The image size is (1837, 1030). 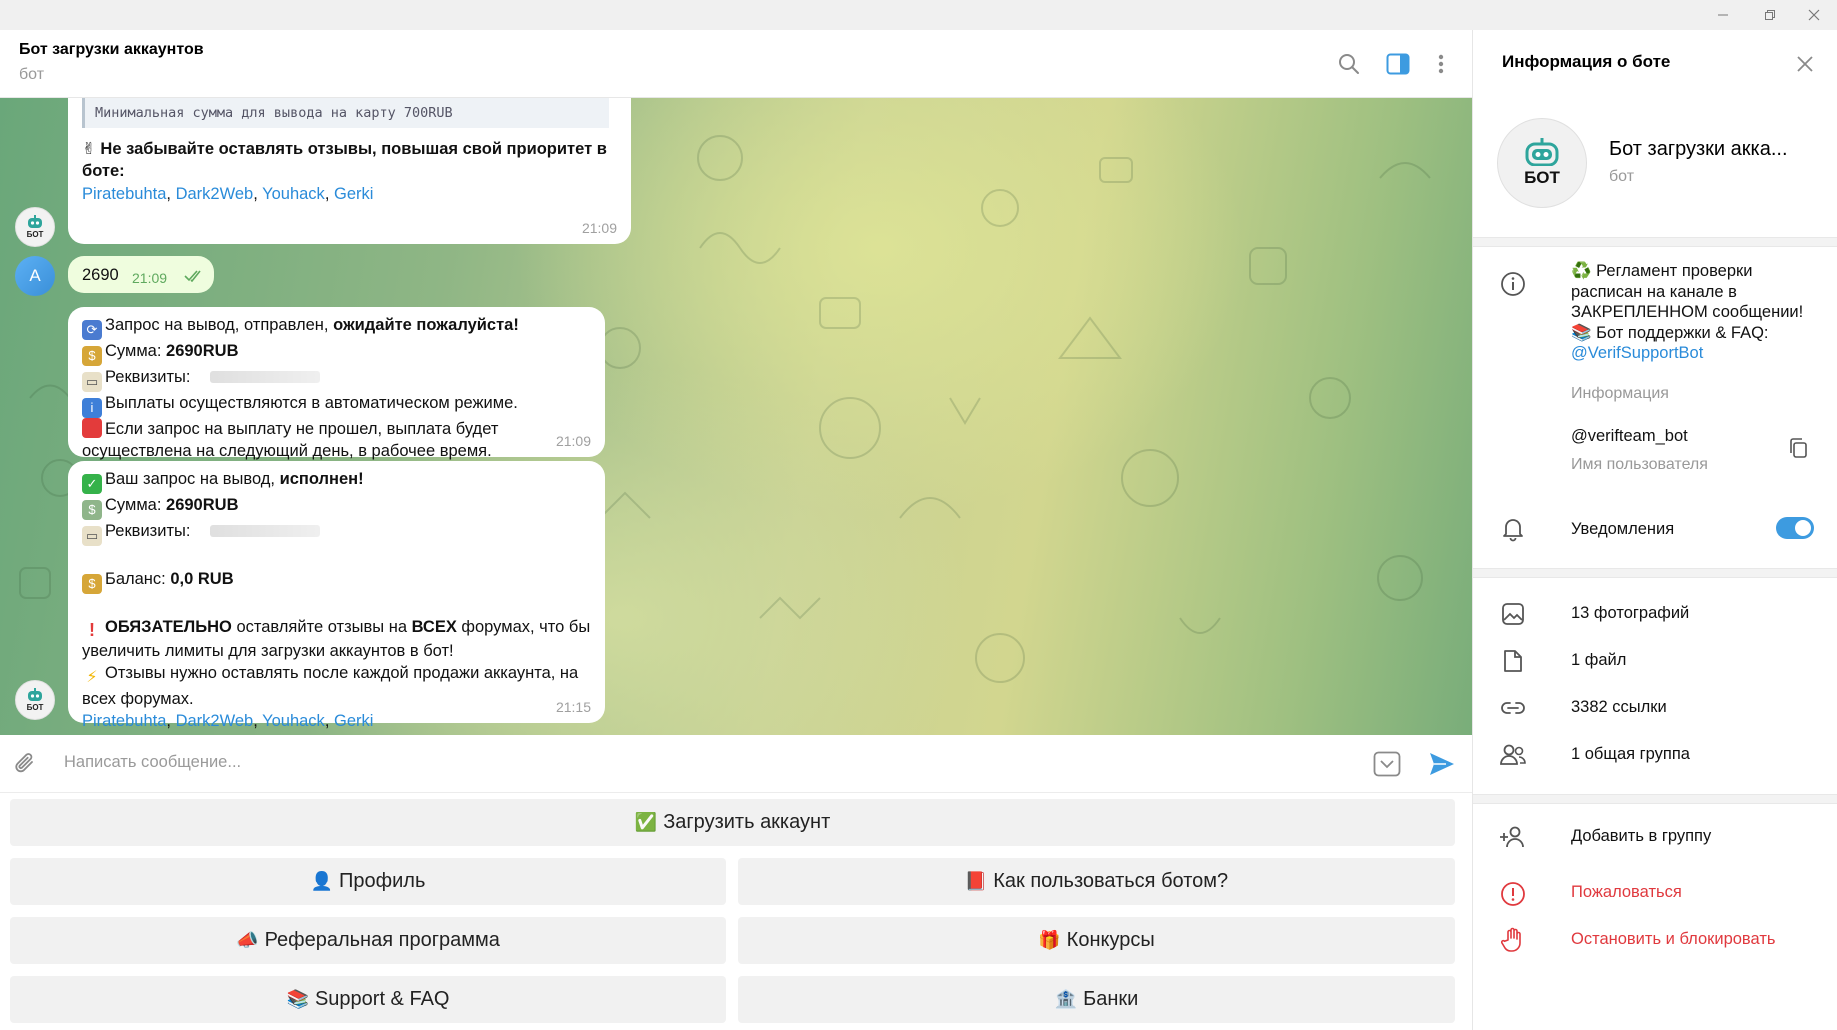 What do you see at coordinates (1622, 176) in the screenshot?
I see `bot-type: бот` at bounding box center [1622, 176].